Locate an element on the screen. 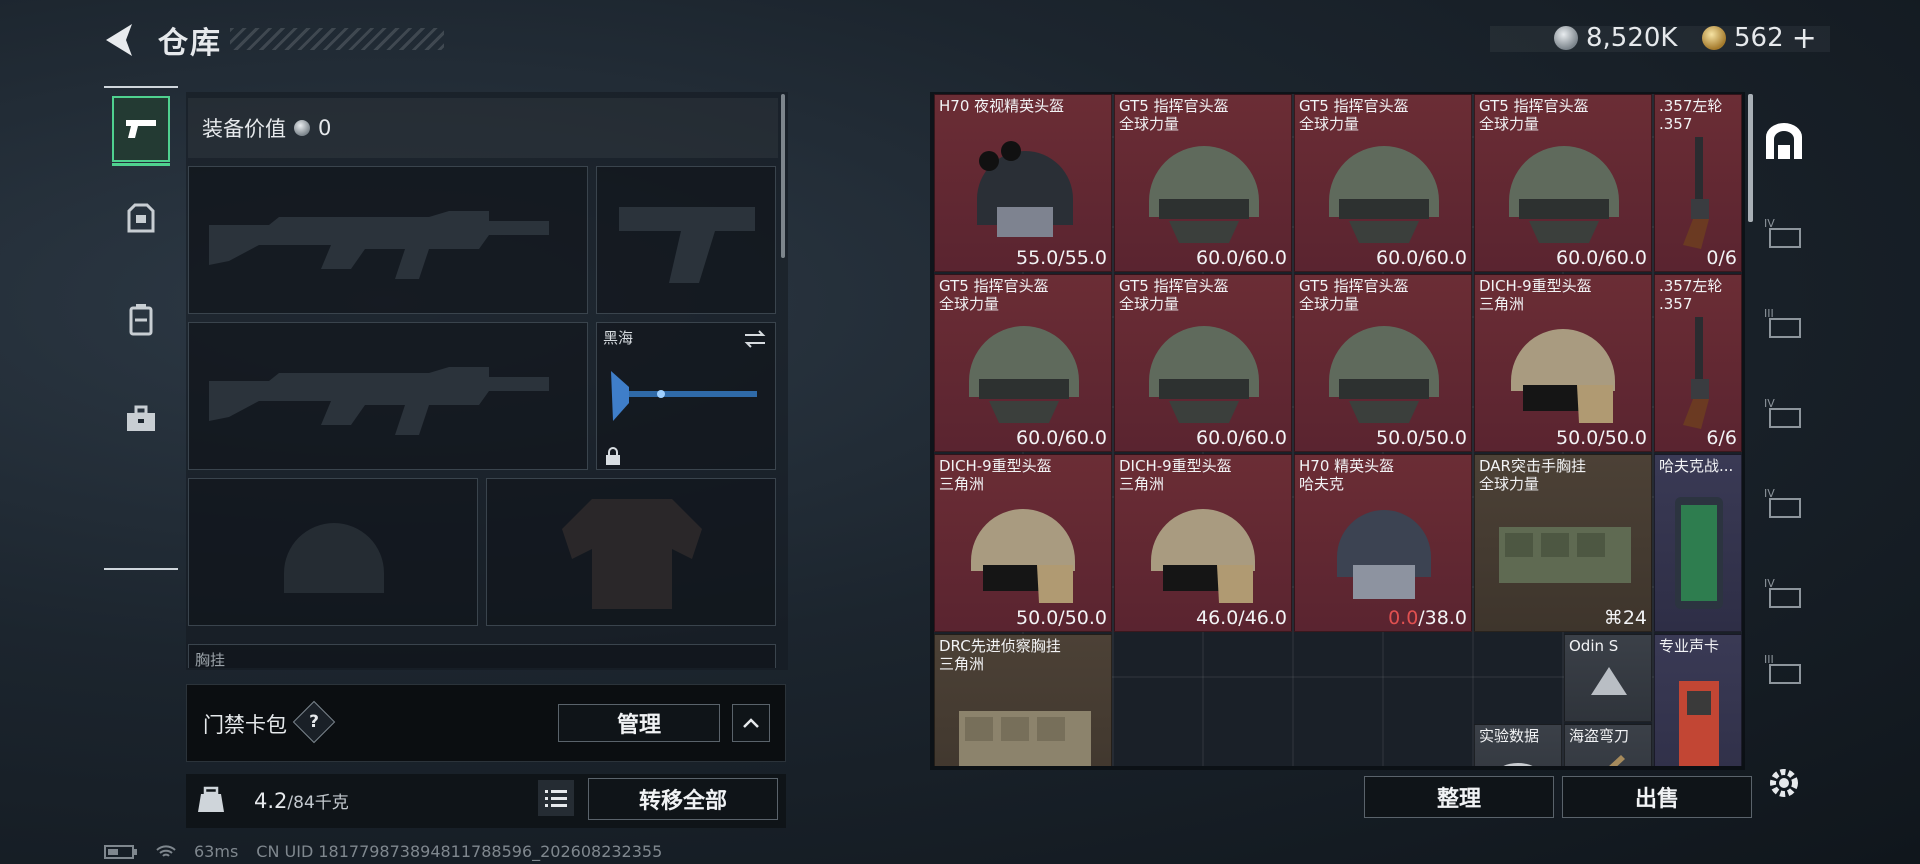  tomahawk-icon is located at coordinates (684, 396).